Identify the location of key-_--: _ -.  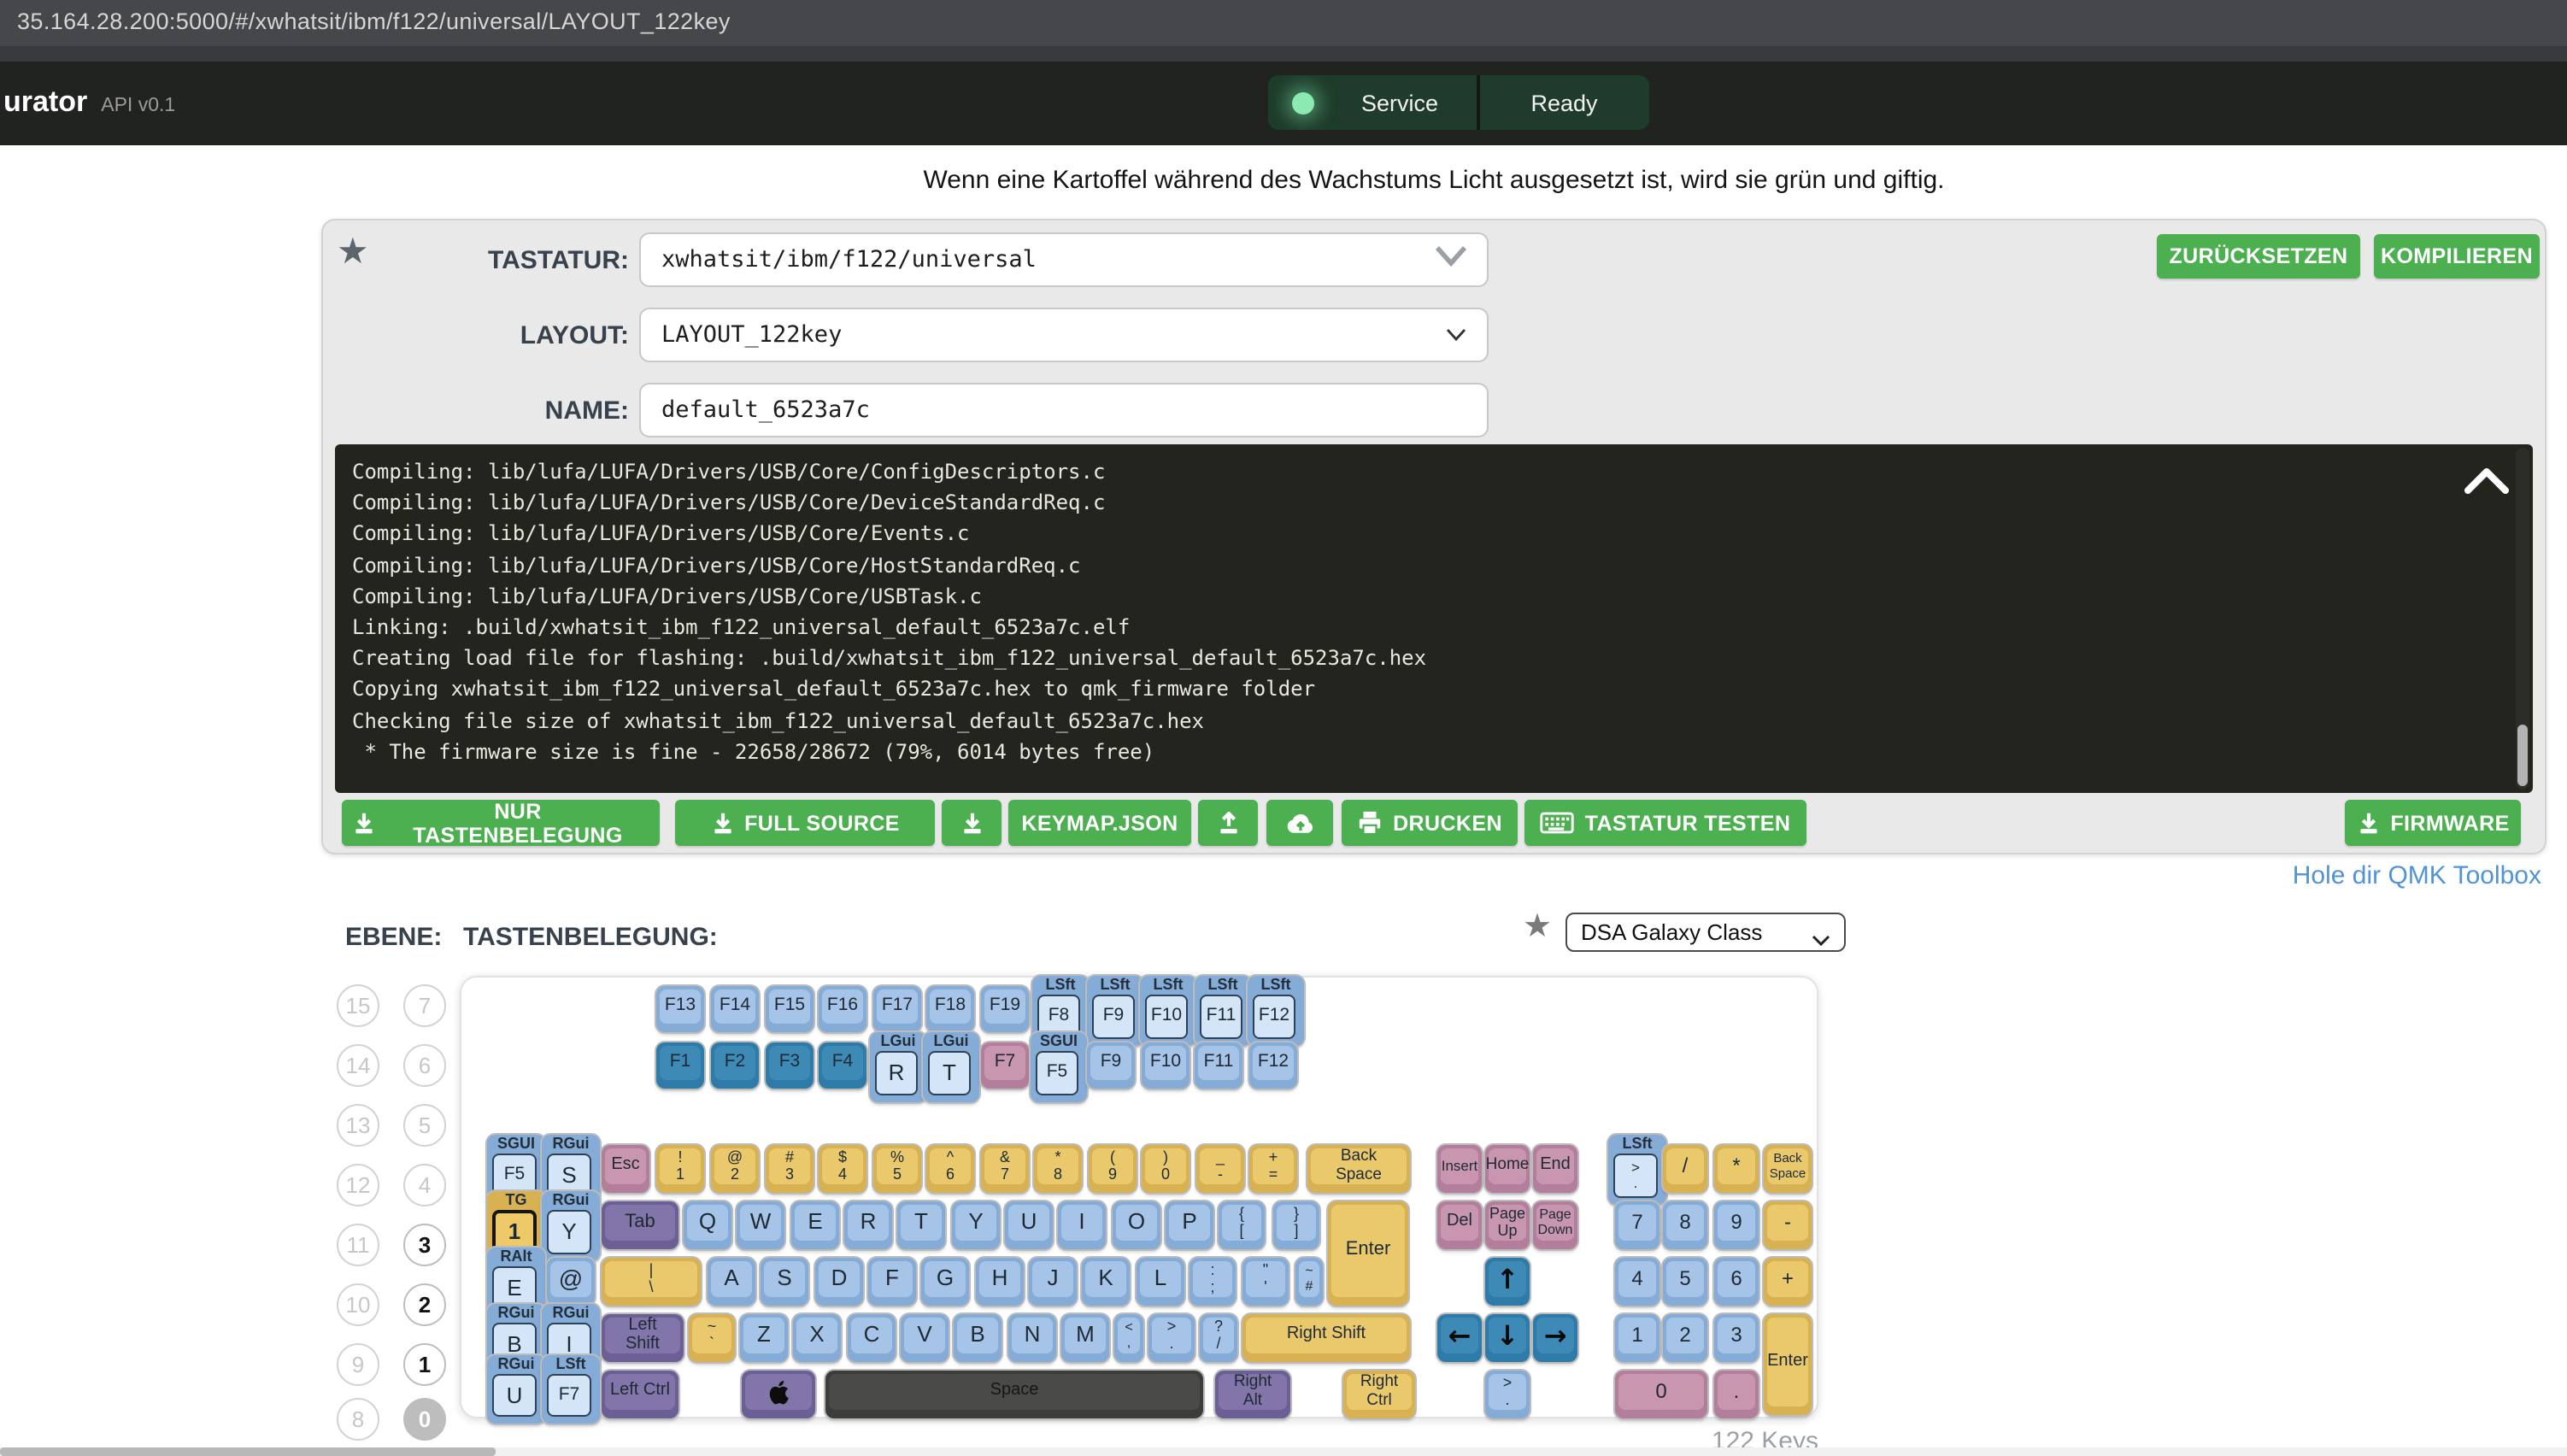
(1220, 1169).